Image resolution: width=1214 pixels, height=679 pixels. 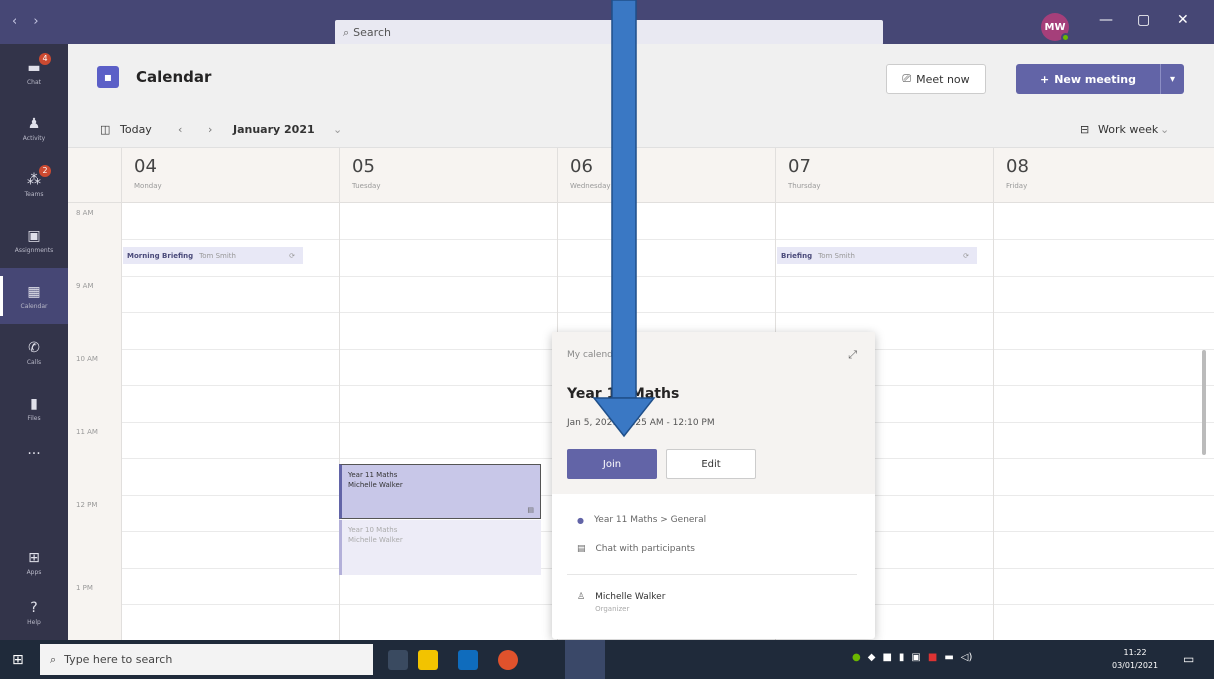 I want to click on prev-week-button: ‹, so click(x=180, y=129).